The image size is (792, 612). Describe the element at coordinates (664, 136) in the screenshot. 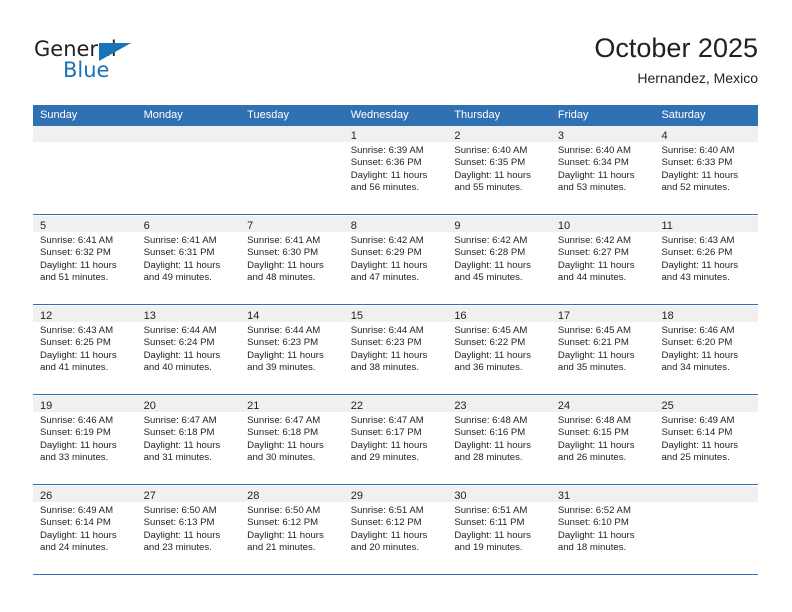

I see `day-number: 4` at that location.